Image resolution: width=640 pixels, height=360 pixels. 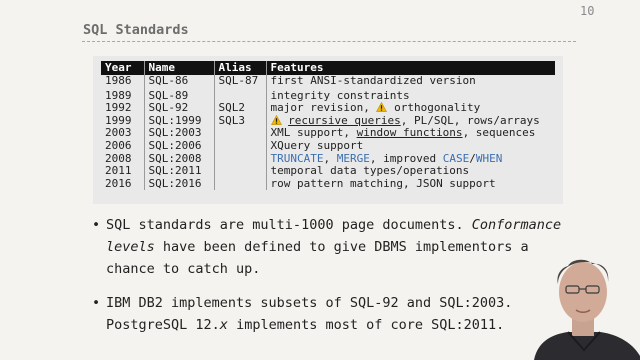 What do you see at coordinates (223, 325) in the screenshot?
I see `bullet-emphasis: x` at bounding box center [223, 325].